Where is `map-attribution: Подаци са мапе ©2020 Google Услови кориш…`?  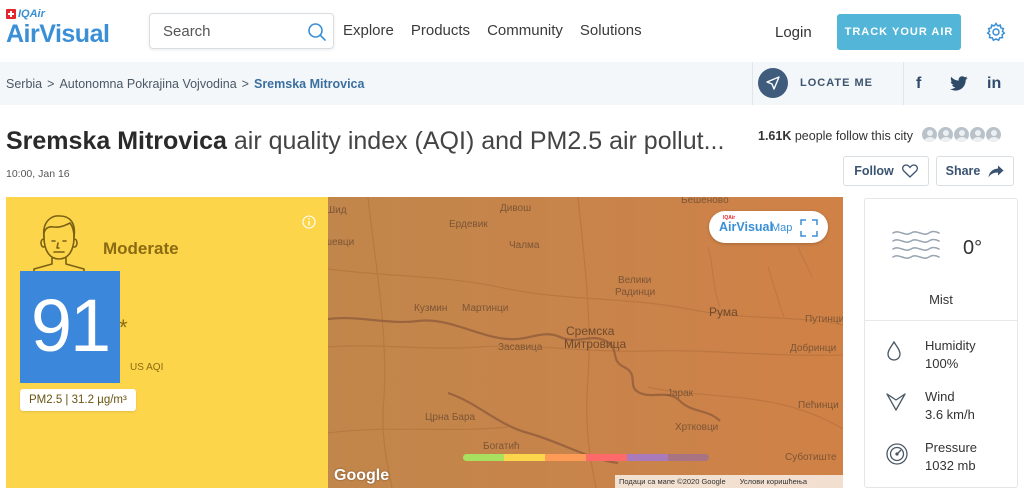
map-attribution: Подаци са мапе ©2020 Google Услови кориш… is located at coordinates (729, 481).